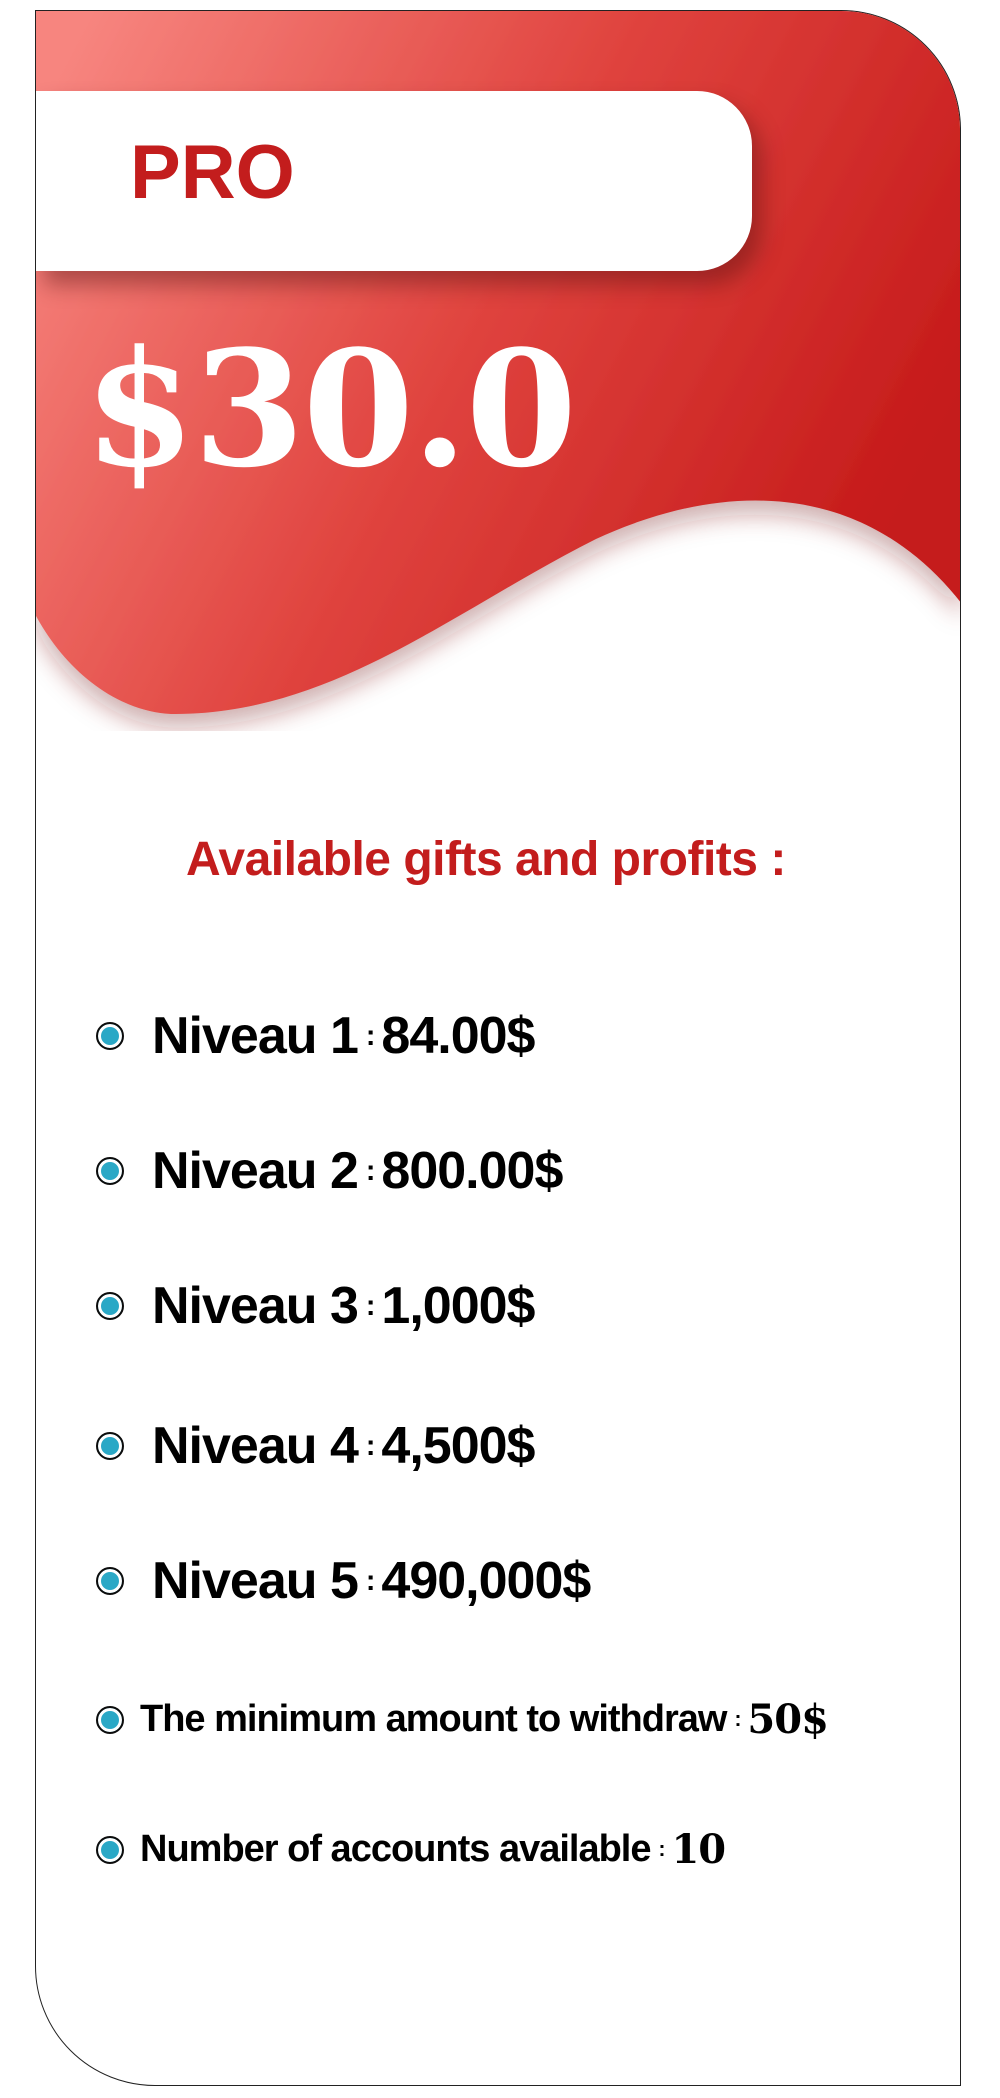 The height and width of the screenshot is (2098, 1000). Describe the element at coordinates (255, 1171) in the screenshot. I see `feature-label: Niveau 2` at that location.